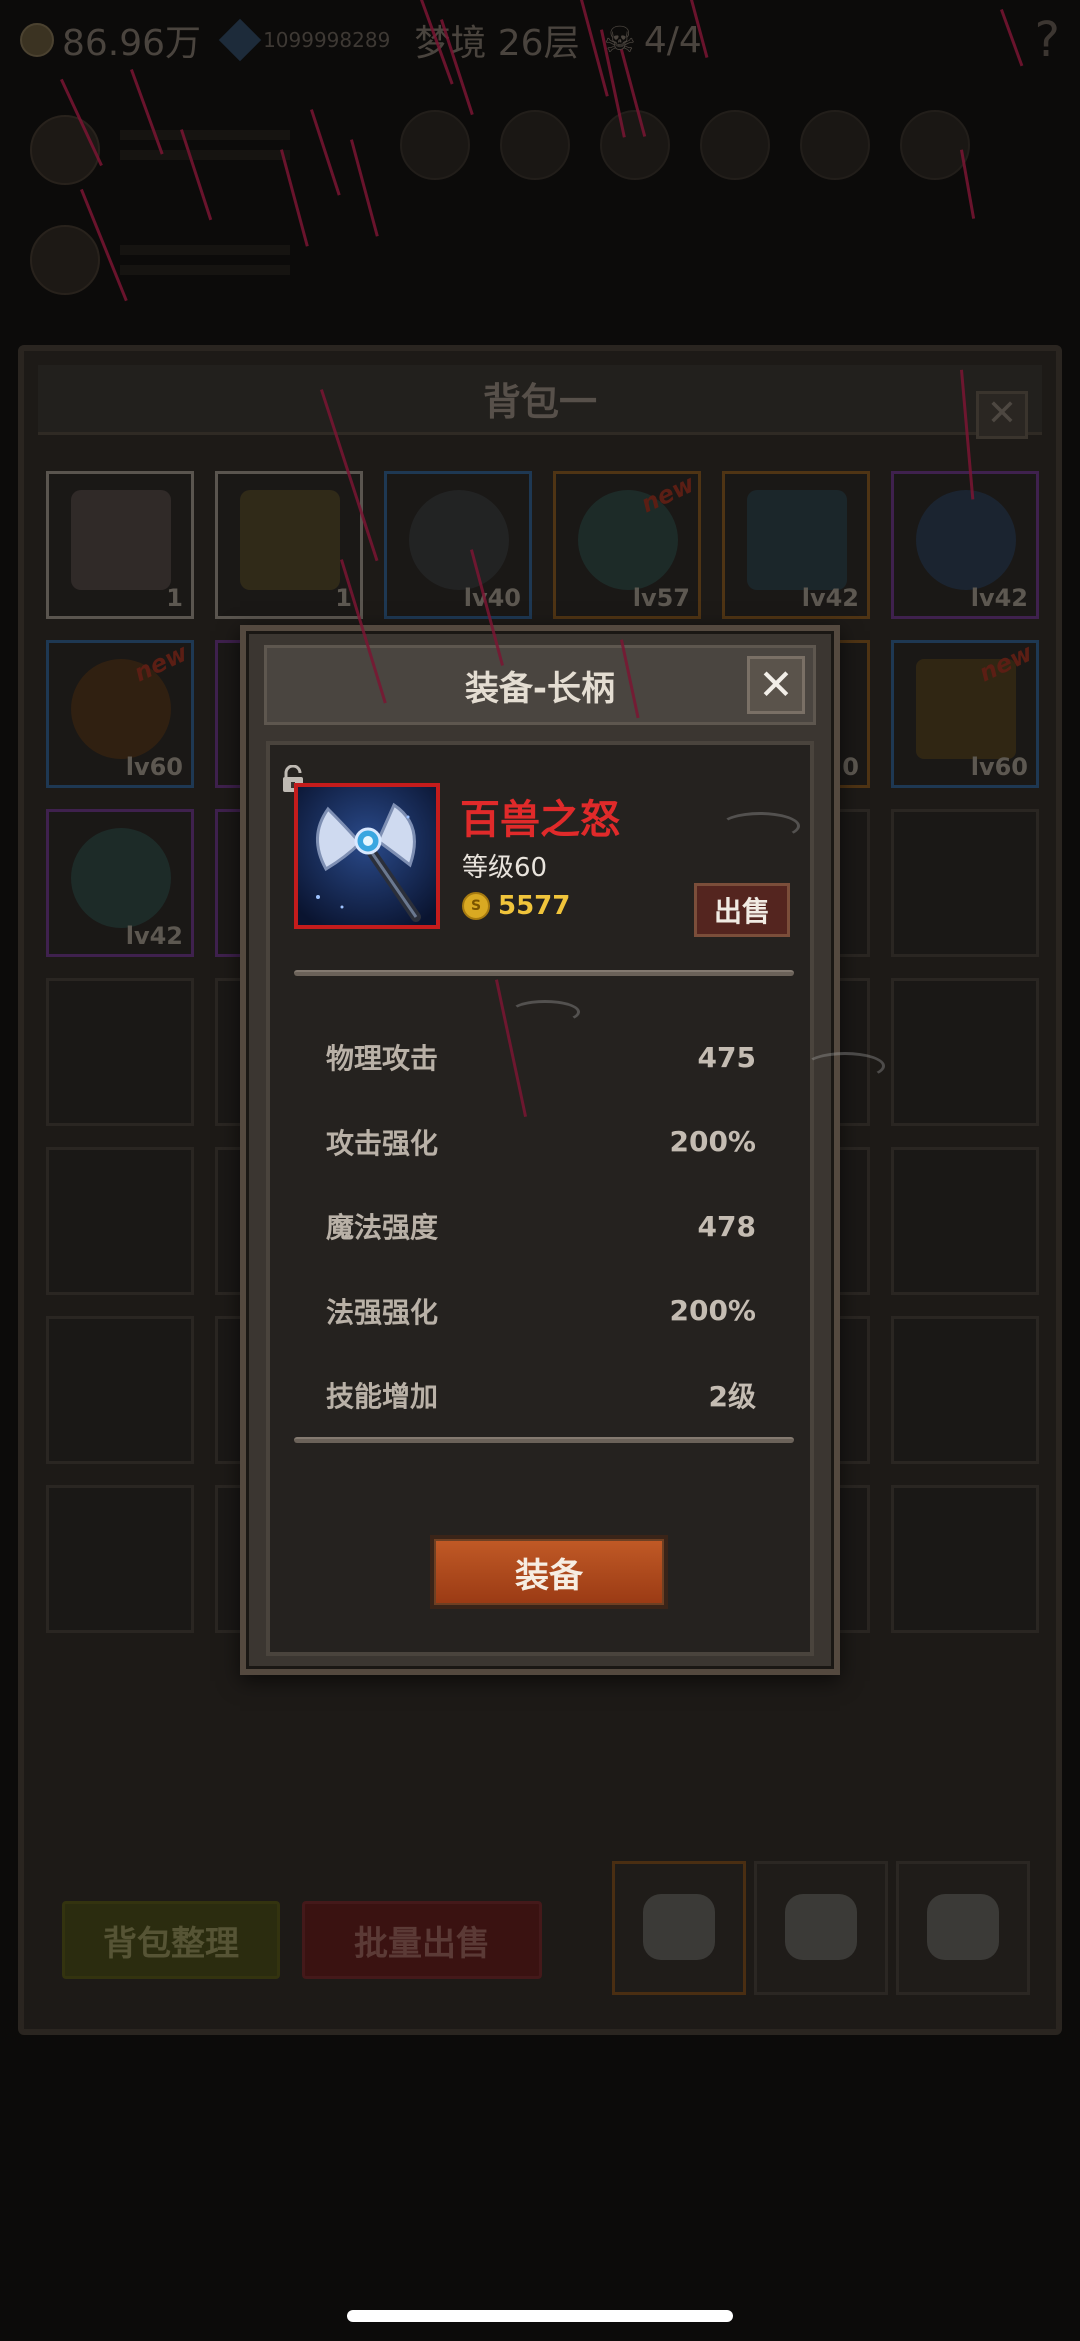 This screenshot has width=1080, height=2341. I want to click on net-orb-icon, so click(121, 878).